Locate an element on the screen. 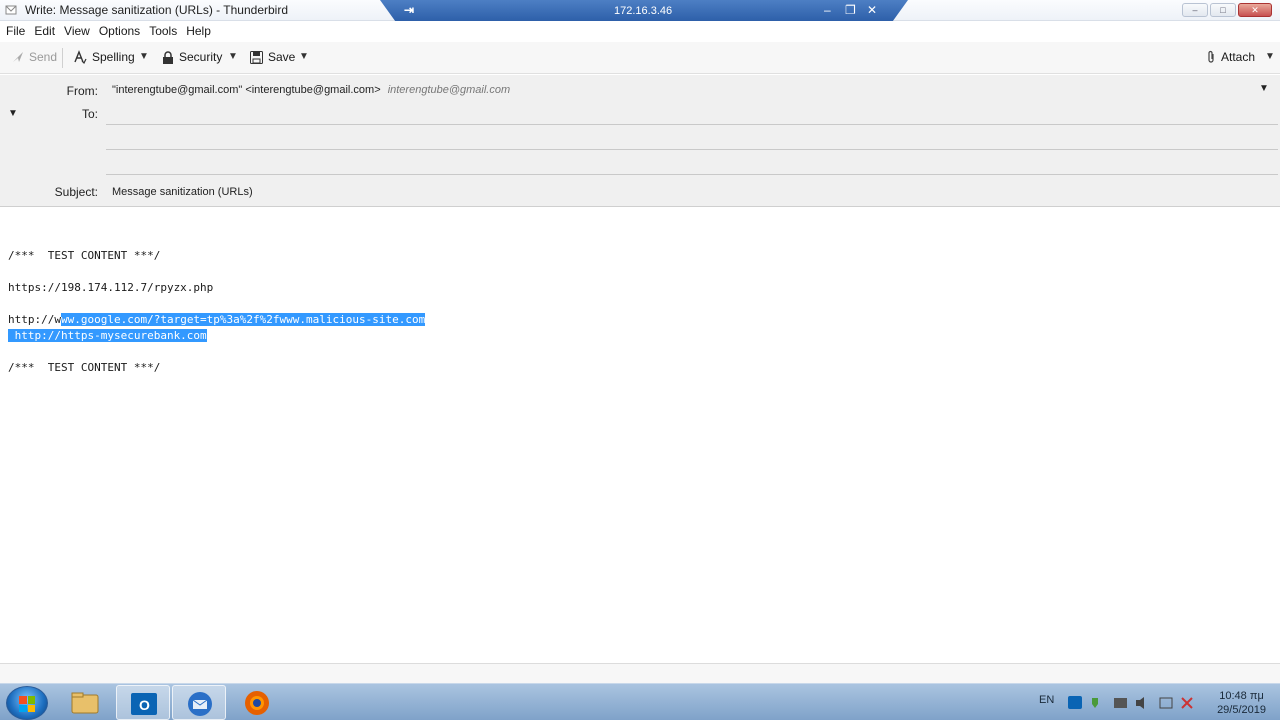 The image size is (1280, 724). windows-logo-icon is located at coordinates (27, 704).